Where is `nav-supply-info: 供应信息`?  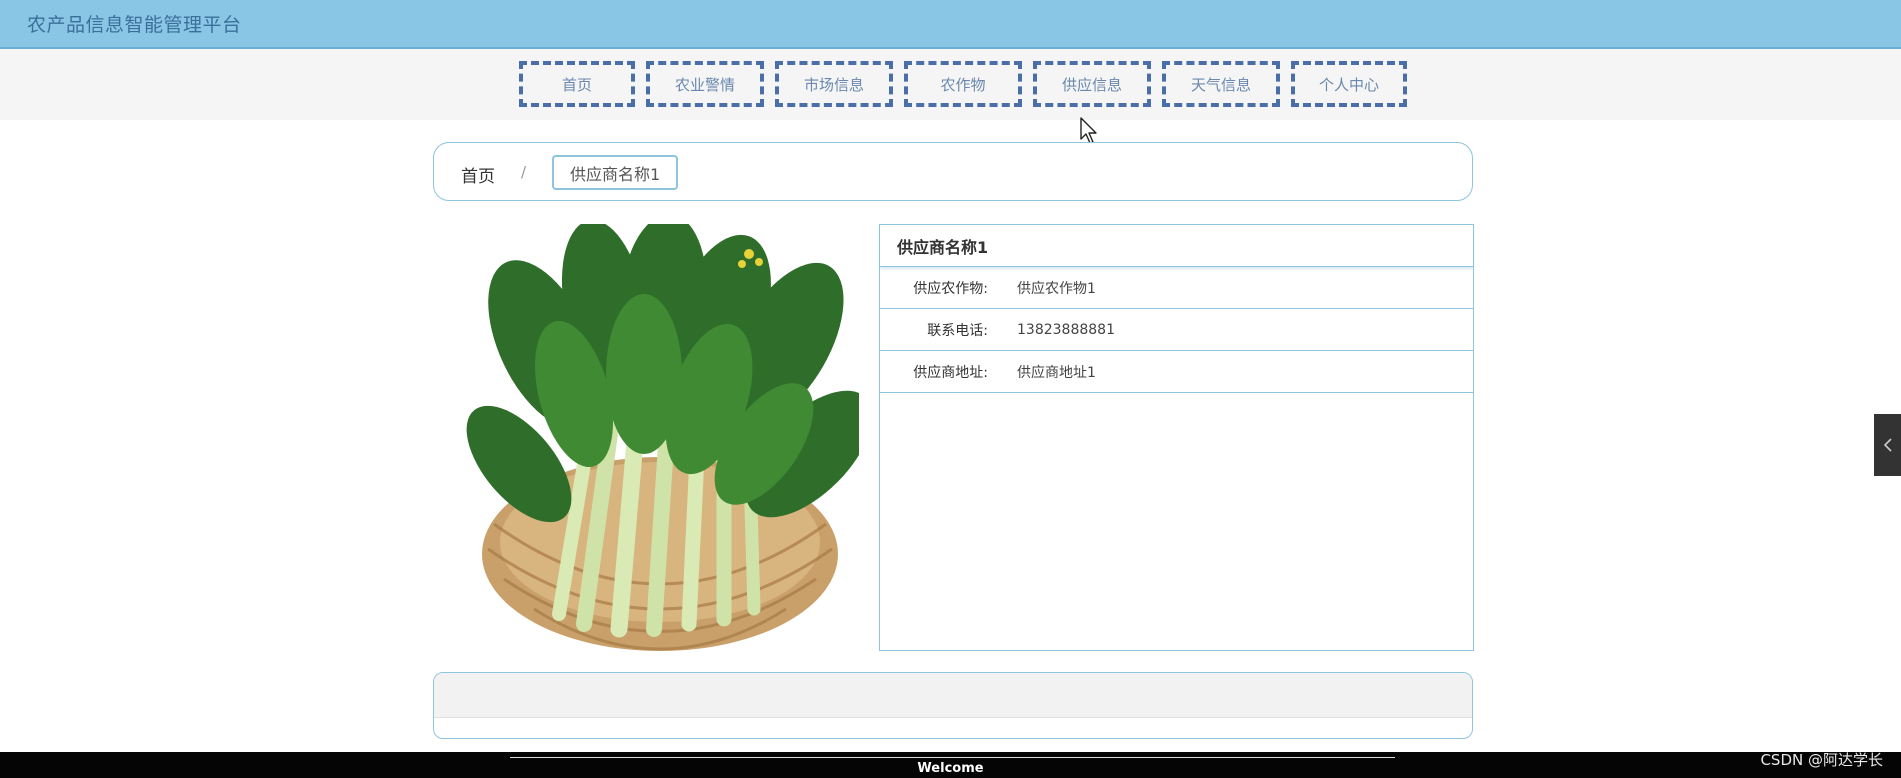 nav-supply-info: 供应信息 is located at coordinates (1092, 84).